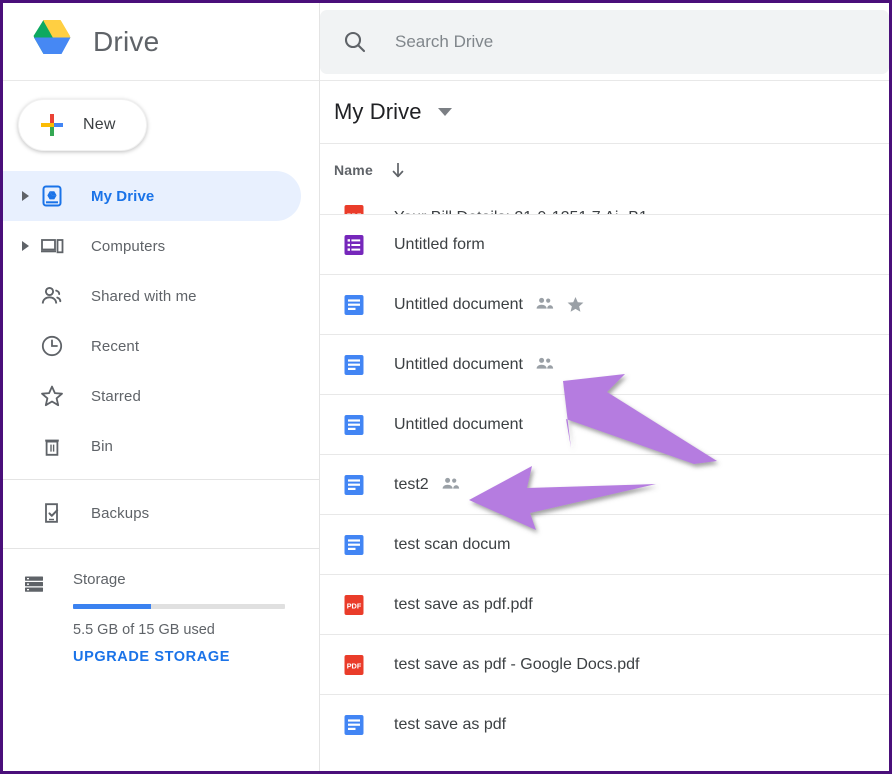  I want to click on search-box, so click(604, 41).